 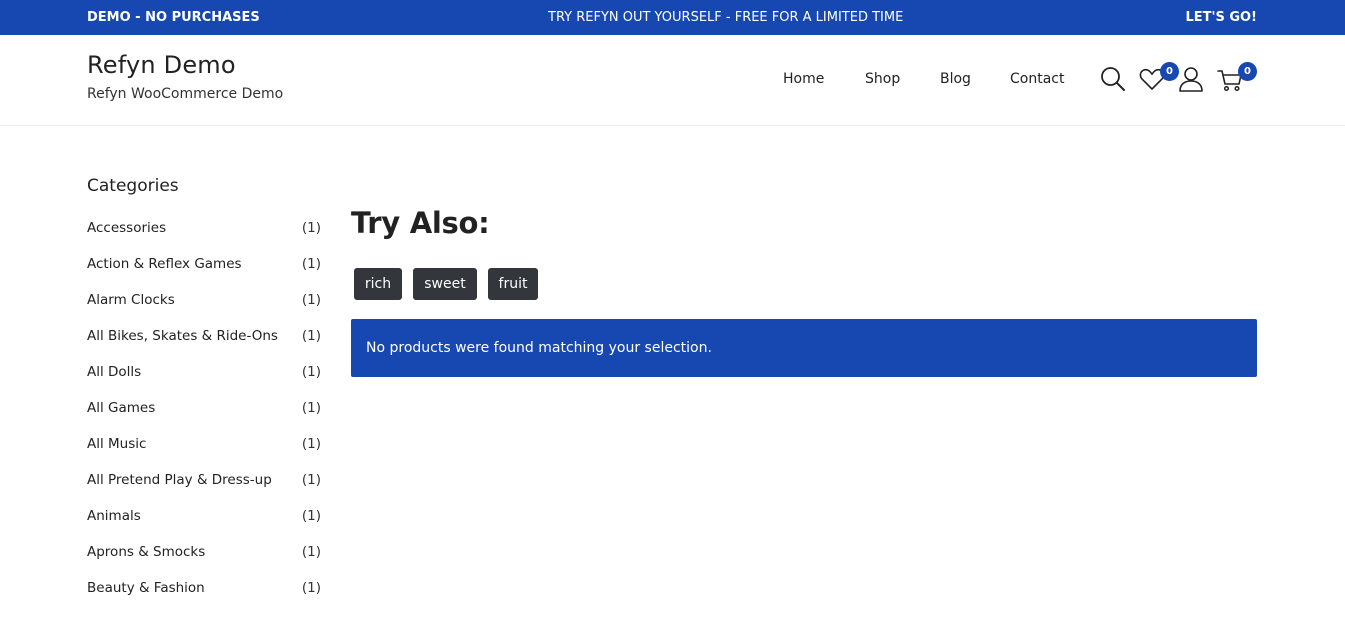 What do you see at coordinates (164, 264) in the screenshot?
I see `category-link: Action & Reflex Games` at bounding box center [164, 264].